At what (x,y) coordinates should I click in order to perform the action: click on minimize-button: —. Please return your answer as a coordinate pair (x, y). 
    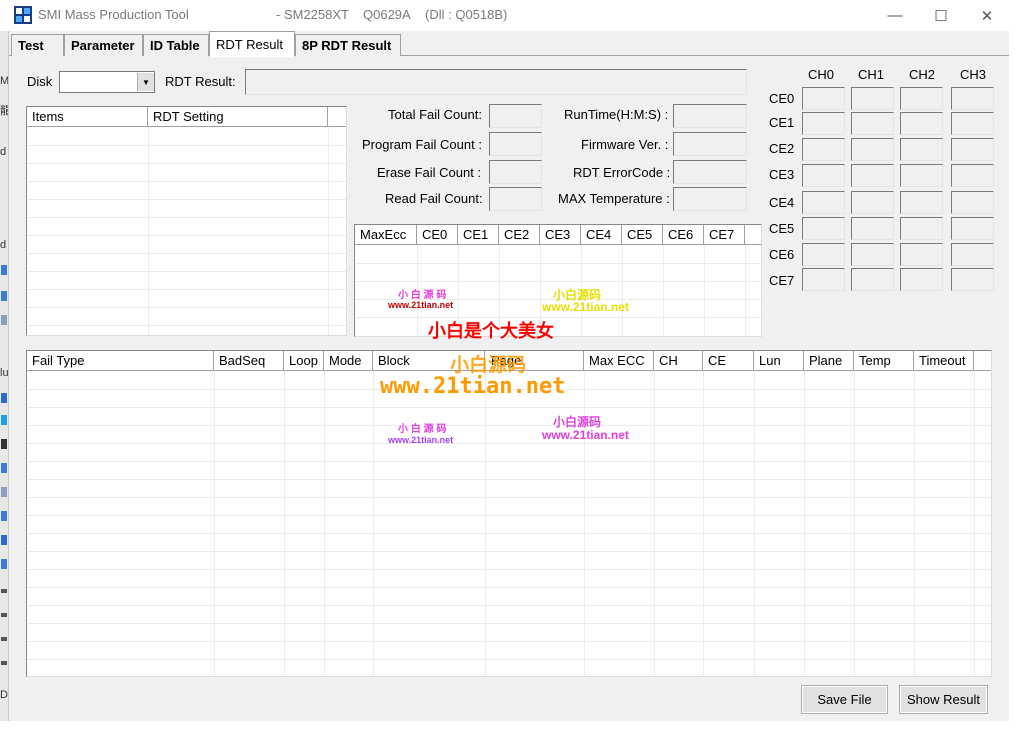
    Looking at the image, I should click on (895, 15).